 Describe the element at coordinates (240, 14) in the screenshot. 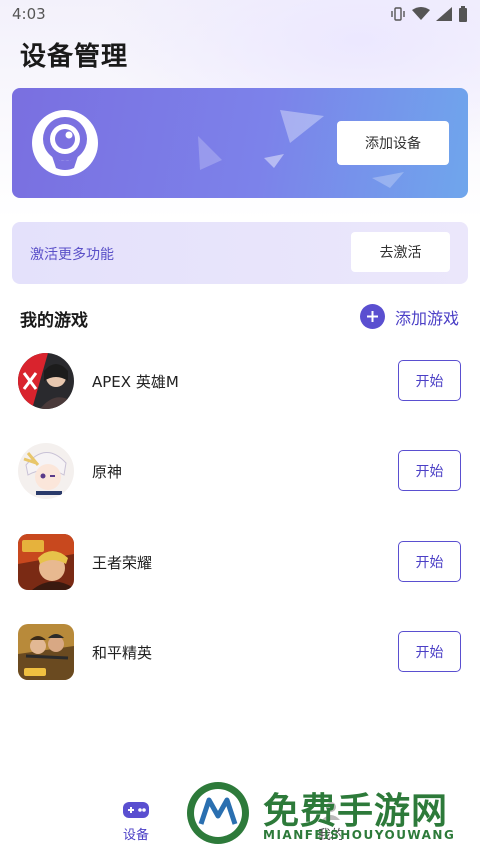

I see `status-bar: 4:03` at that location.